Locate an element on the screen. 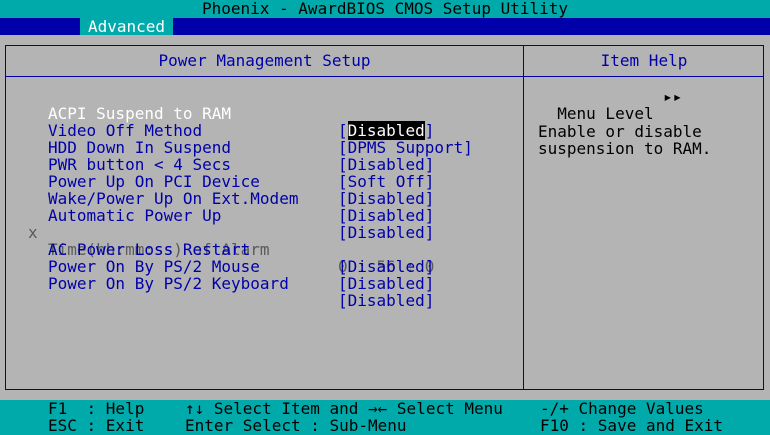 This screenshot has width=770, height=435. menu-level-label: Menu Level is located at coordinates (605, 113).